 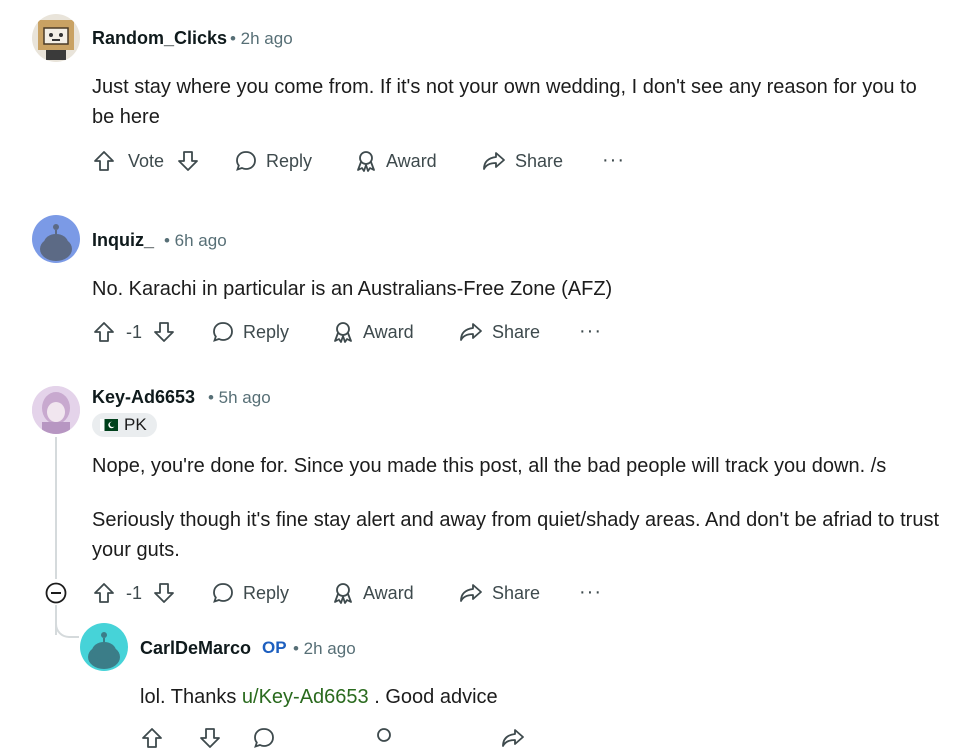 I want to click on op-badge: OP, so click(x=274, y=648).